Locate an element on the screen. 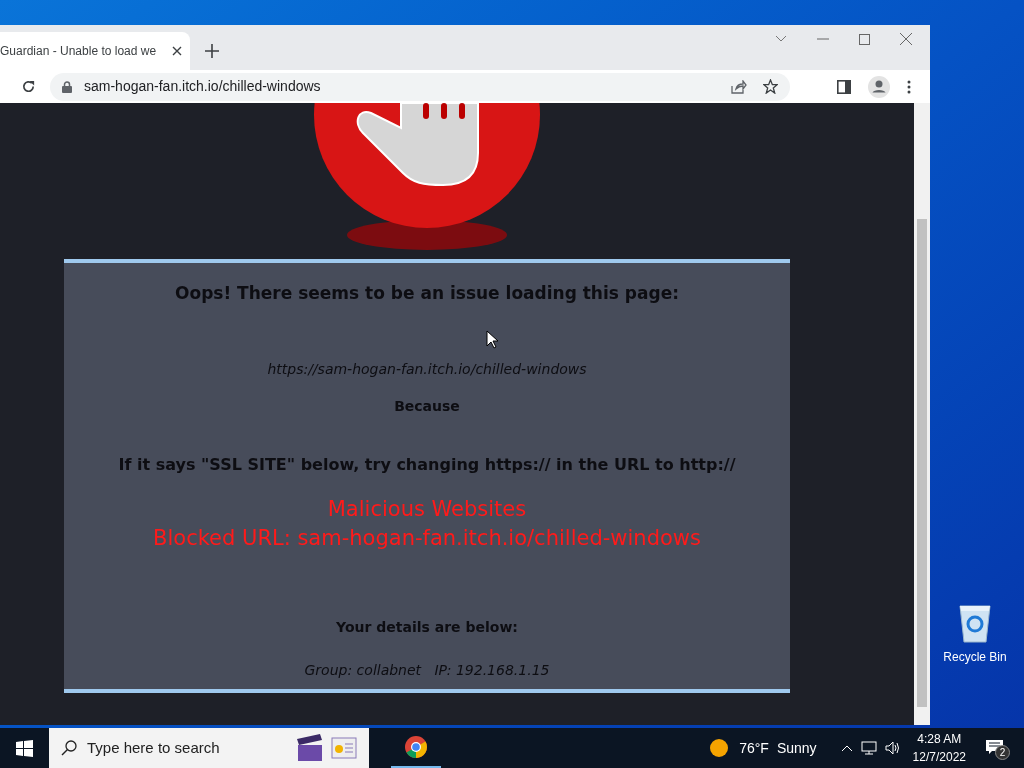 This screenshot has width=1024, height=768. volume-icon is located at coordinates (892, 748).